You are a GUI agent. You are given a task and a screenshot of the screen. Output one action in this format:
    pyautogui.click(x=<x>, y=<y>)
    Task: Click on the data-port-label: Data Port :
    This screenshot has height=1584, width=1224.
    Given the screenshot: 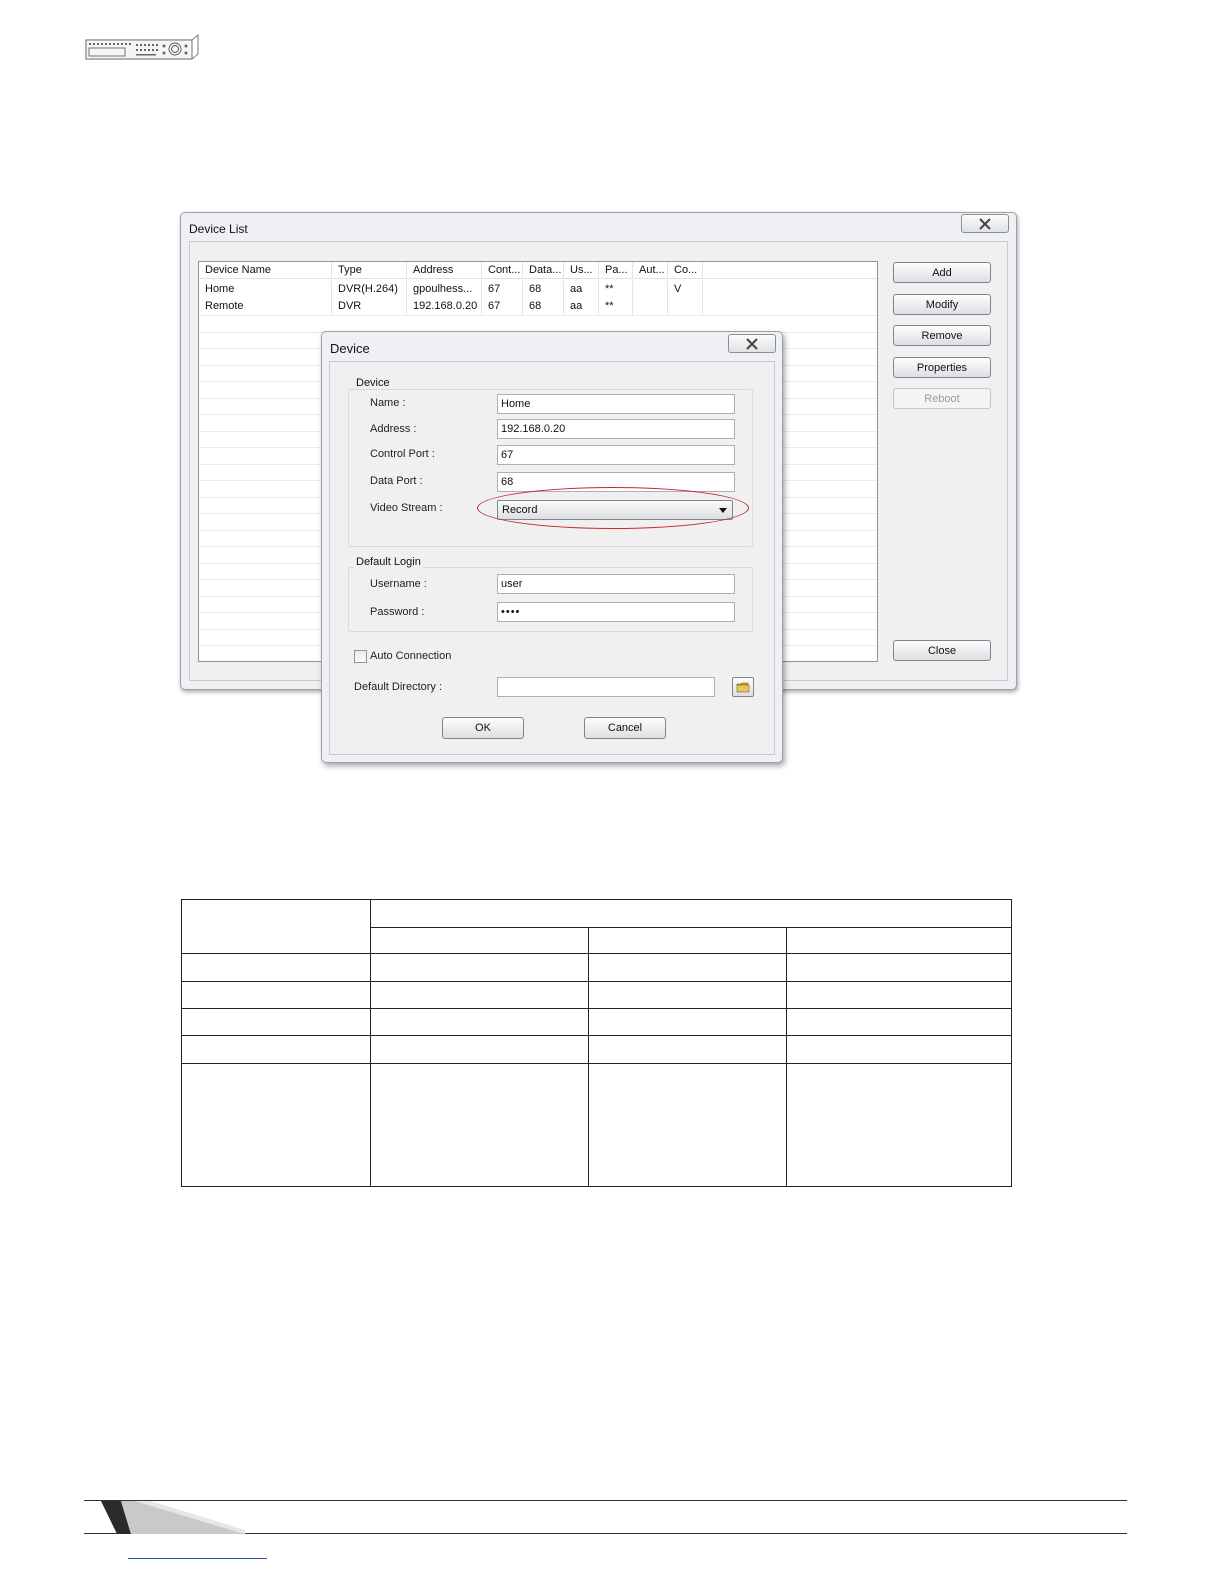 What is the action you would take?
    pyautogui.click(x=396, y=481)
    